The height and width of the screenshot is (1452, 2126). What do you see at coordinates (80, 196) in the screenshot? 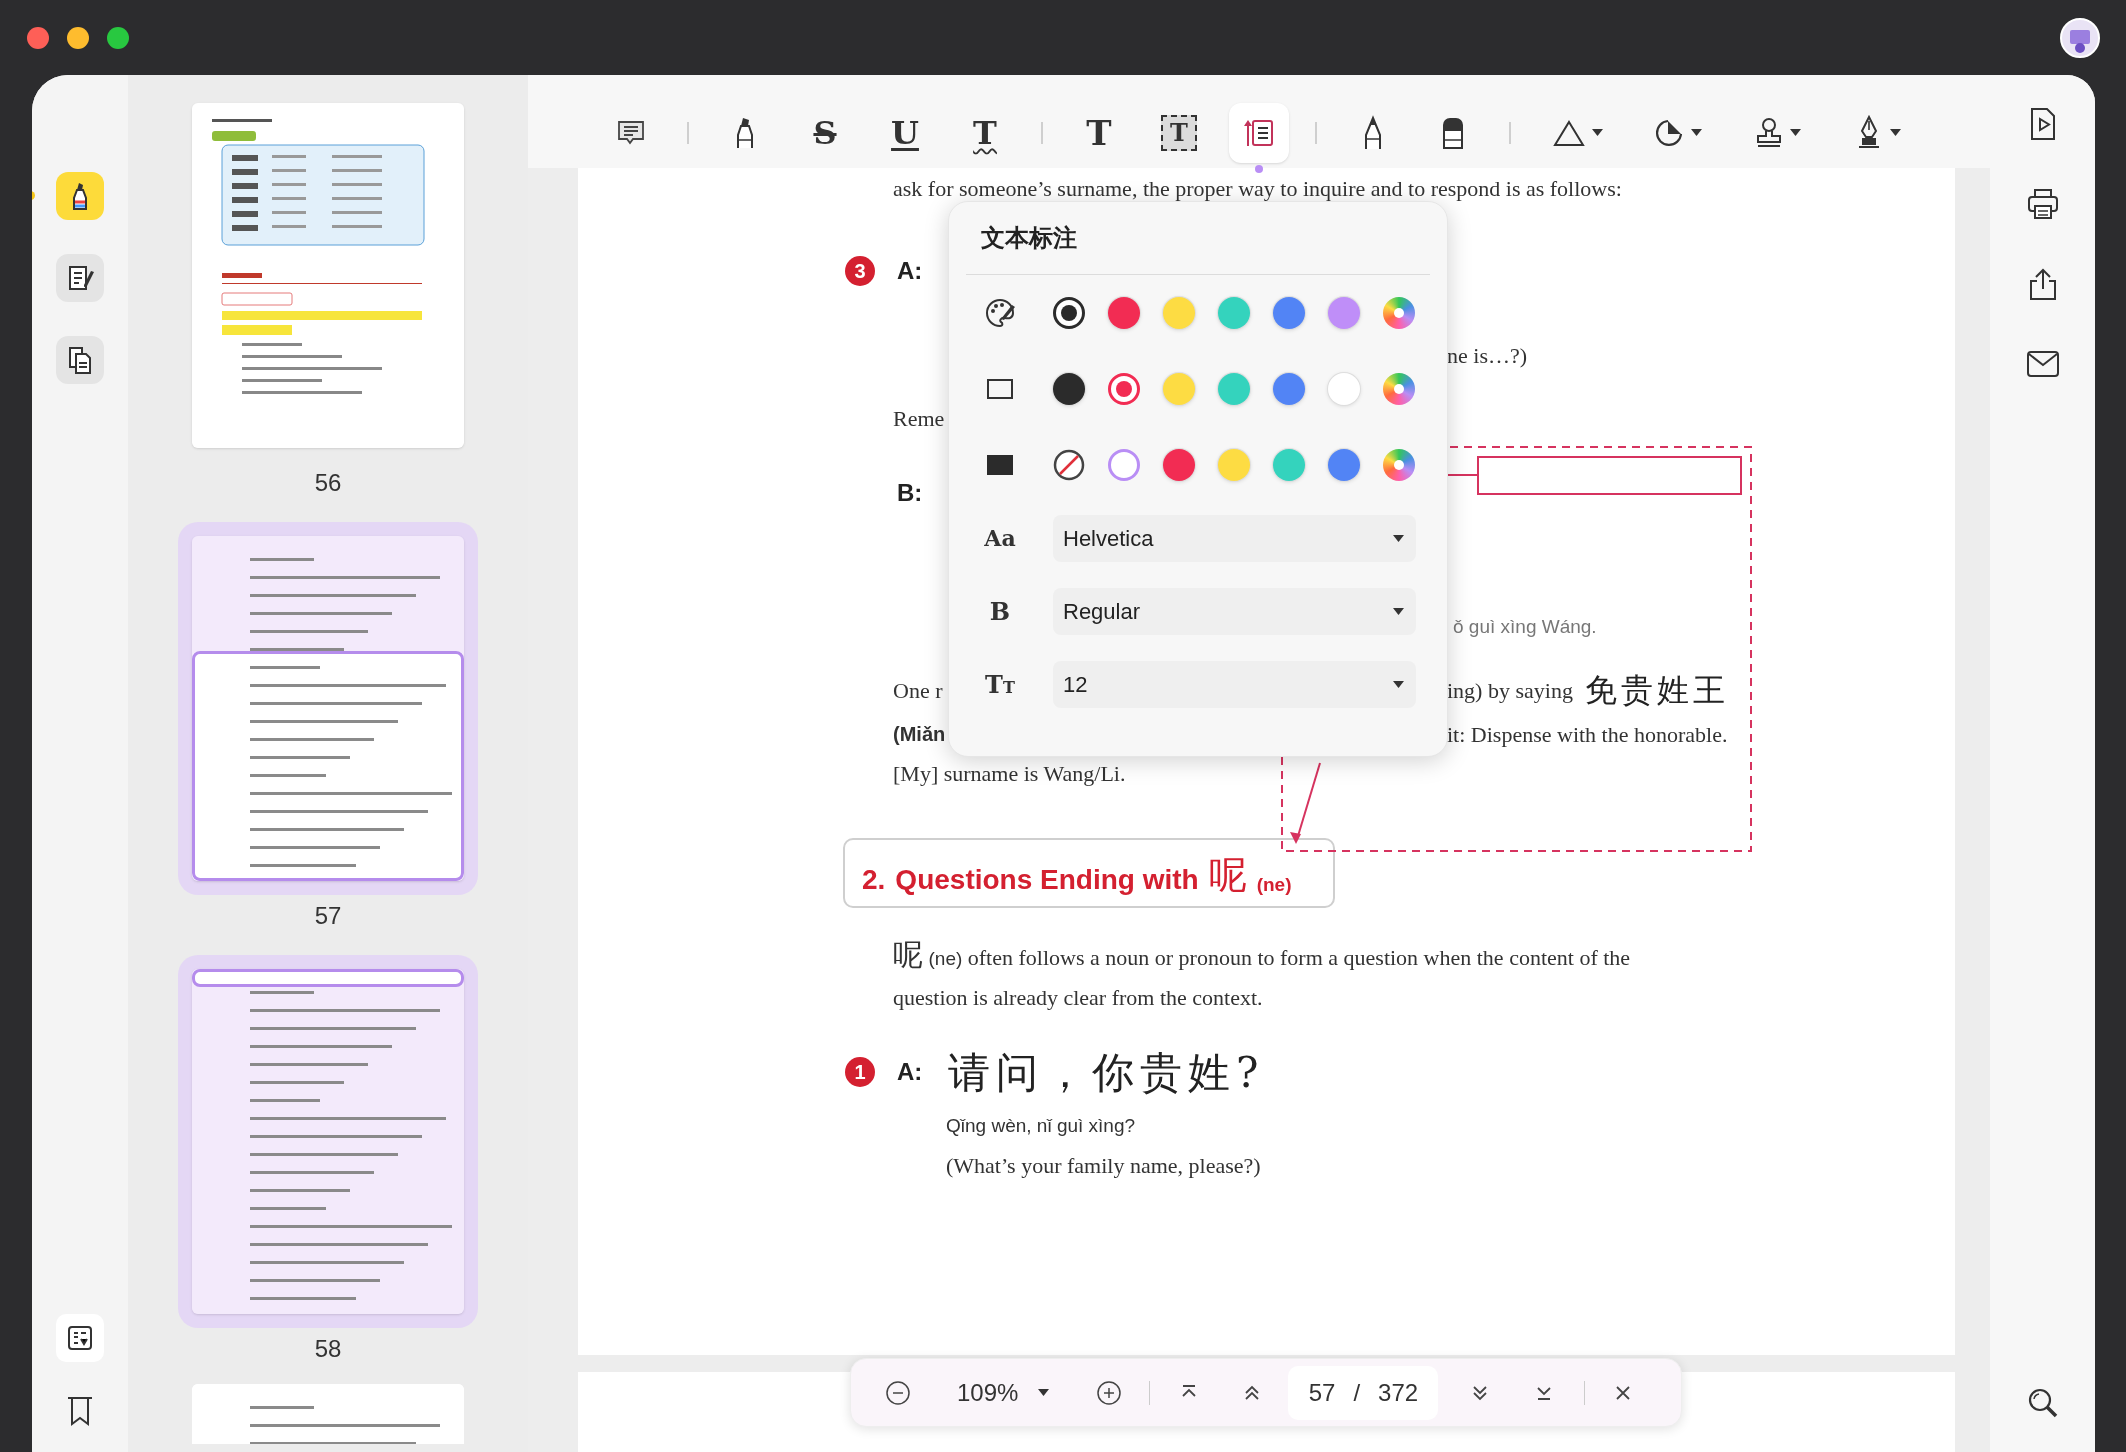
I see `highlight-mode-button` at bounding box center [80, 196].